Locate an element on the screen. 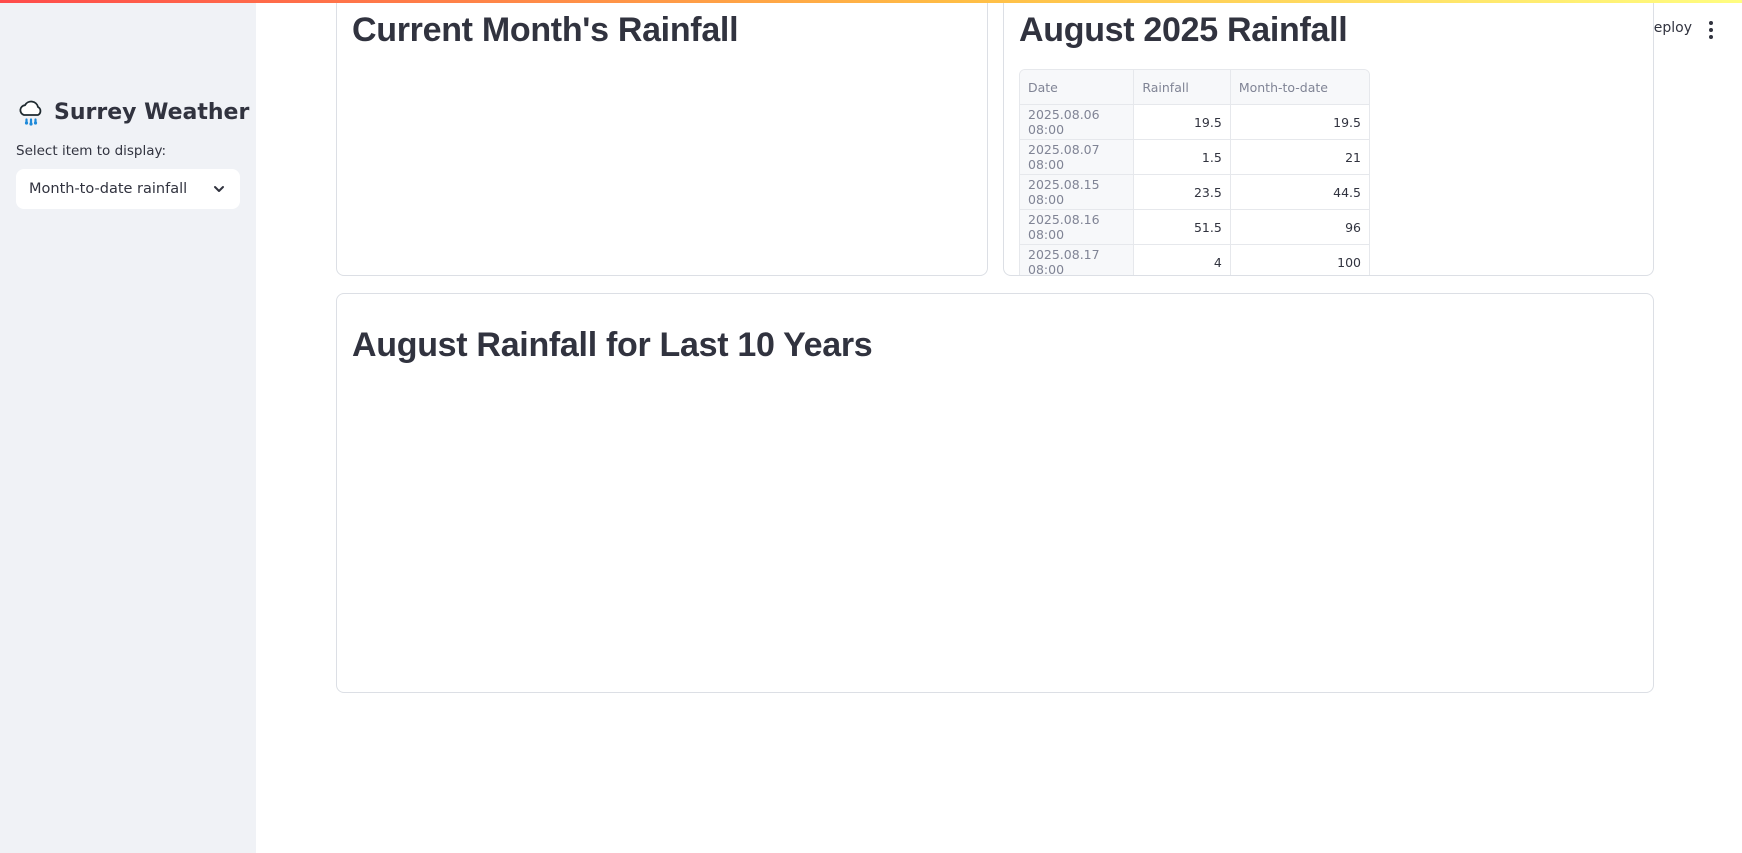  select-value: Month-to-date rainfall is located at coordinates (108, 189).